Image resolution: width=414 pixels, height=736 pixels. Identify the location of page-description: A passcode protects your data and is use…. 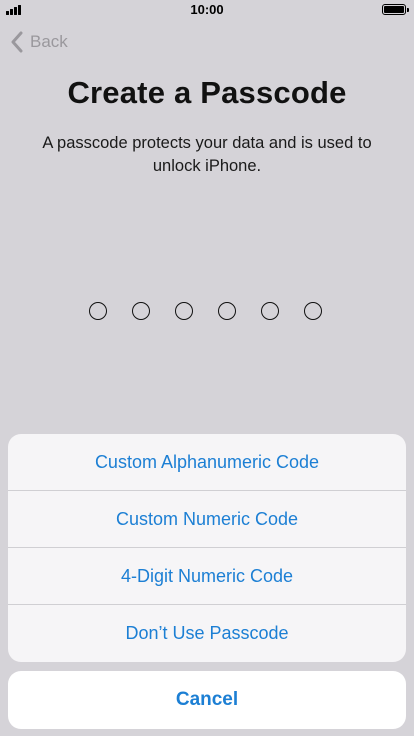
(207, 154).